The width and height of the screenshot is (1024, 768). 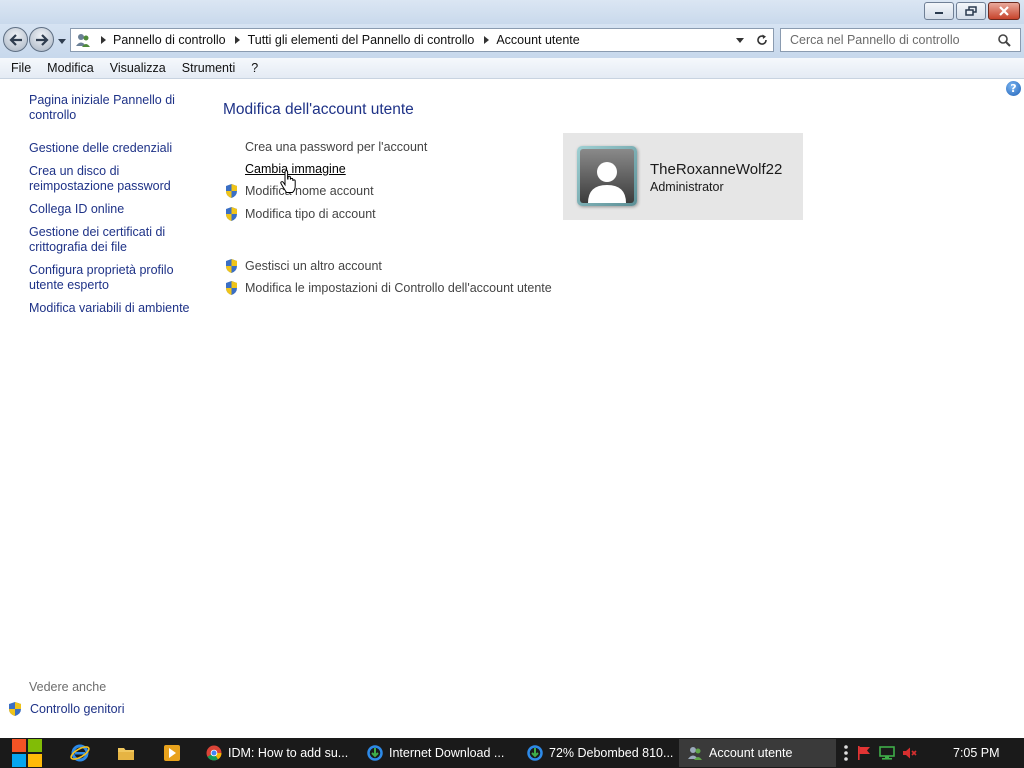 I want to click on refresh-icon, so click(x=762, y=39).